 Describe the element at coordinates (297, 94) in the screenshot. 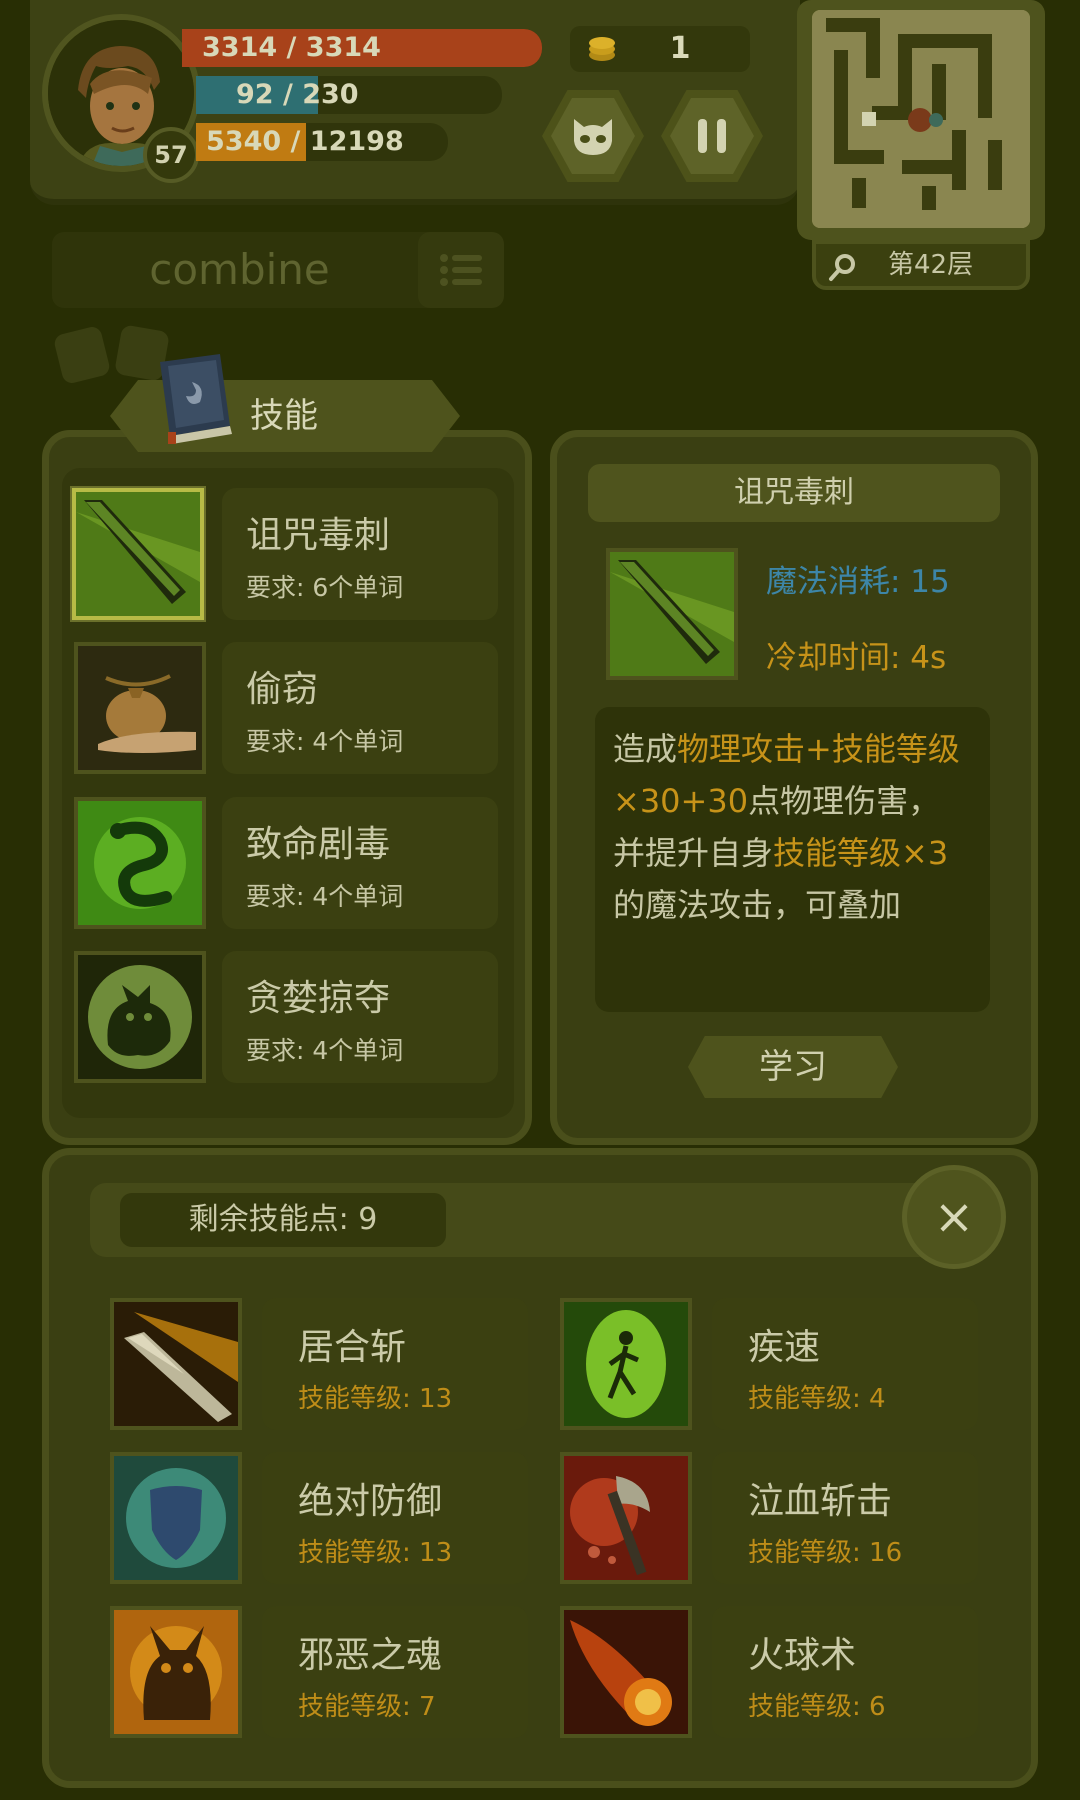

I see `mp-text: 92 / 230` at that location.